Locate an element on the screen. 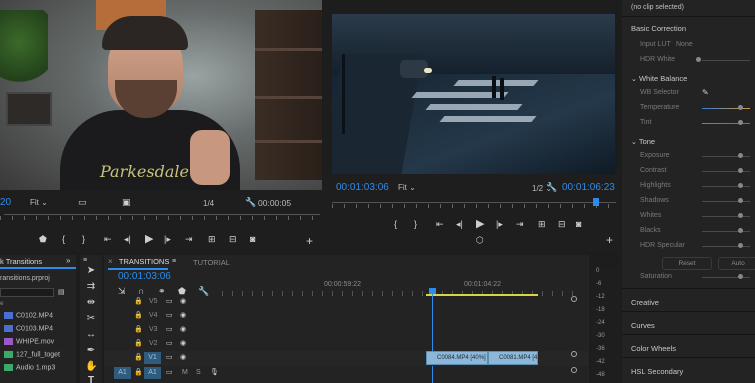 This screenshot has height=383, width=755. temperature-row: Temperature is located at coordinates (695, 109).